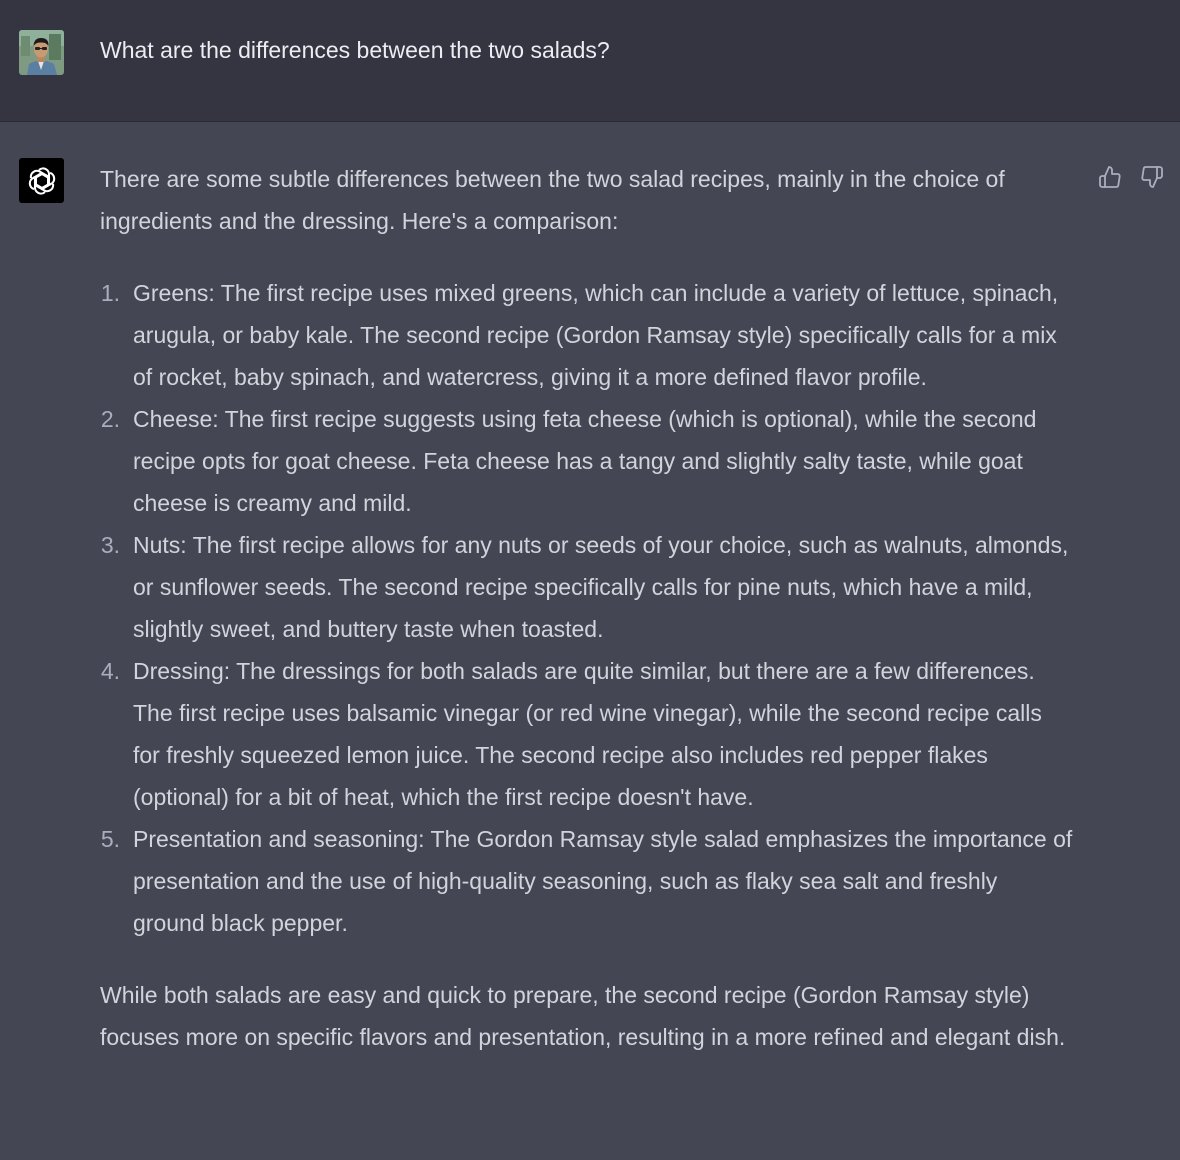 Image resolution: width=1180 pixels, height=1160 pixels. I want to click on openai-logo-icon, so click(41, 180).